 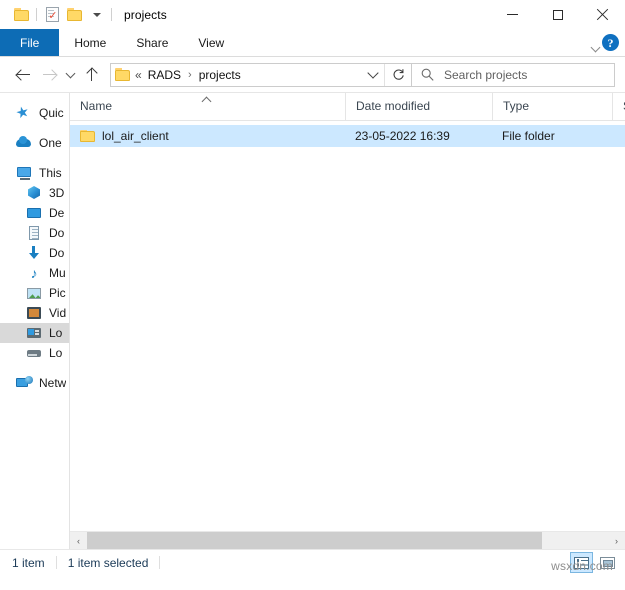 I want to click on maximize-icon, so click(x=557, y=14).